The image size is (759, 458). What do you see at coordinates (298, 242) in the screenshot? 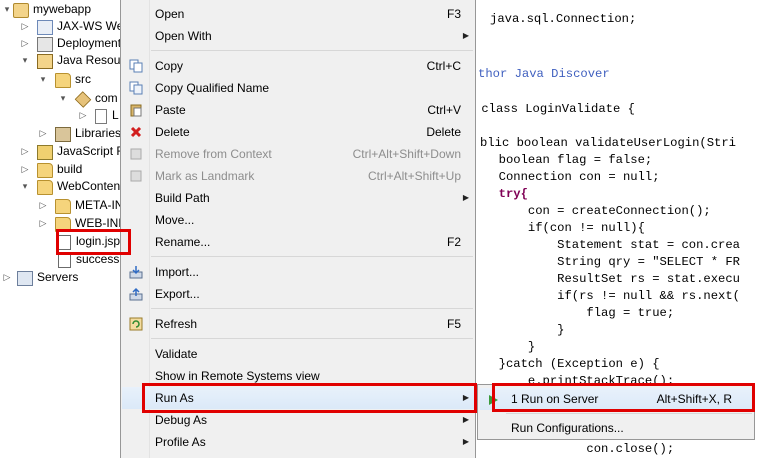
I see `menu-item-rename: Rename... F2` at bounding box center [298, 242].